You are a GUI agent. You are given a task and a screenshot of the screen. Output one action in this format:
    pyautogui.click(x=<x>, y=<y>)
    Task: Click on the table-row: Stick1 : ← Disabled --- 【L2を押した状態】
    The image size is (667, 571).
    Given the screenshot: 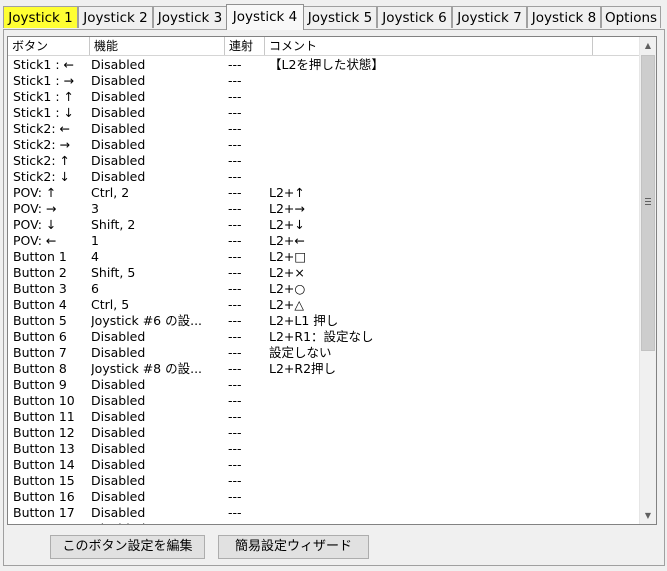 What is the action you would take?
    pyautogui.click(x=323, y=65)
    